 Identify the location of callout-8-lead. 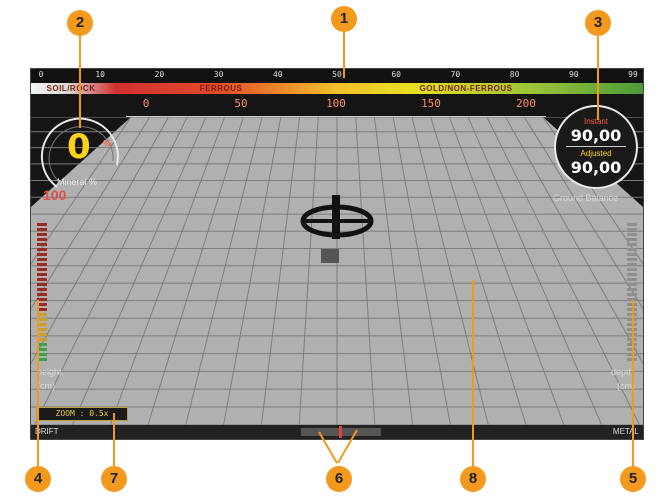
(473, 373).